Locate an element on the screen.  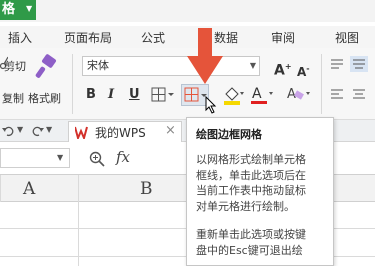
tab-formula: 公式 is located at coordinates (153, 37).